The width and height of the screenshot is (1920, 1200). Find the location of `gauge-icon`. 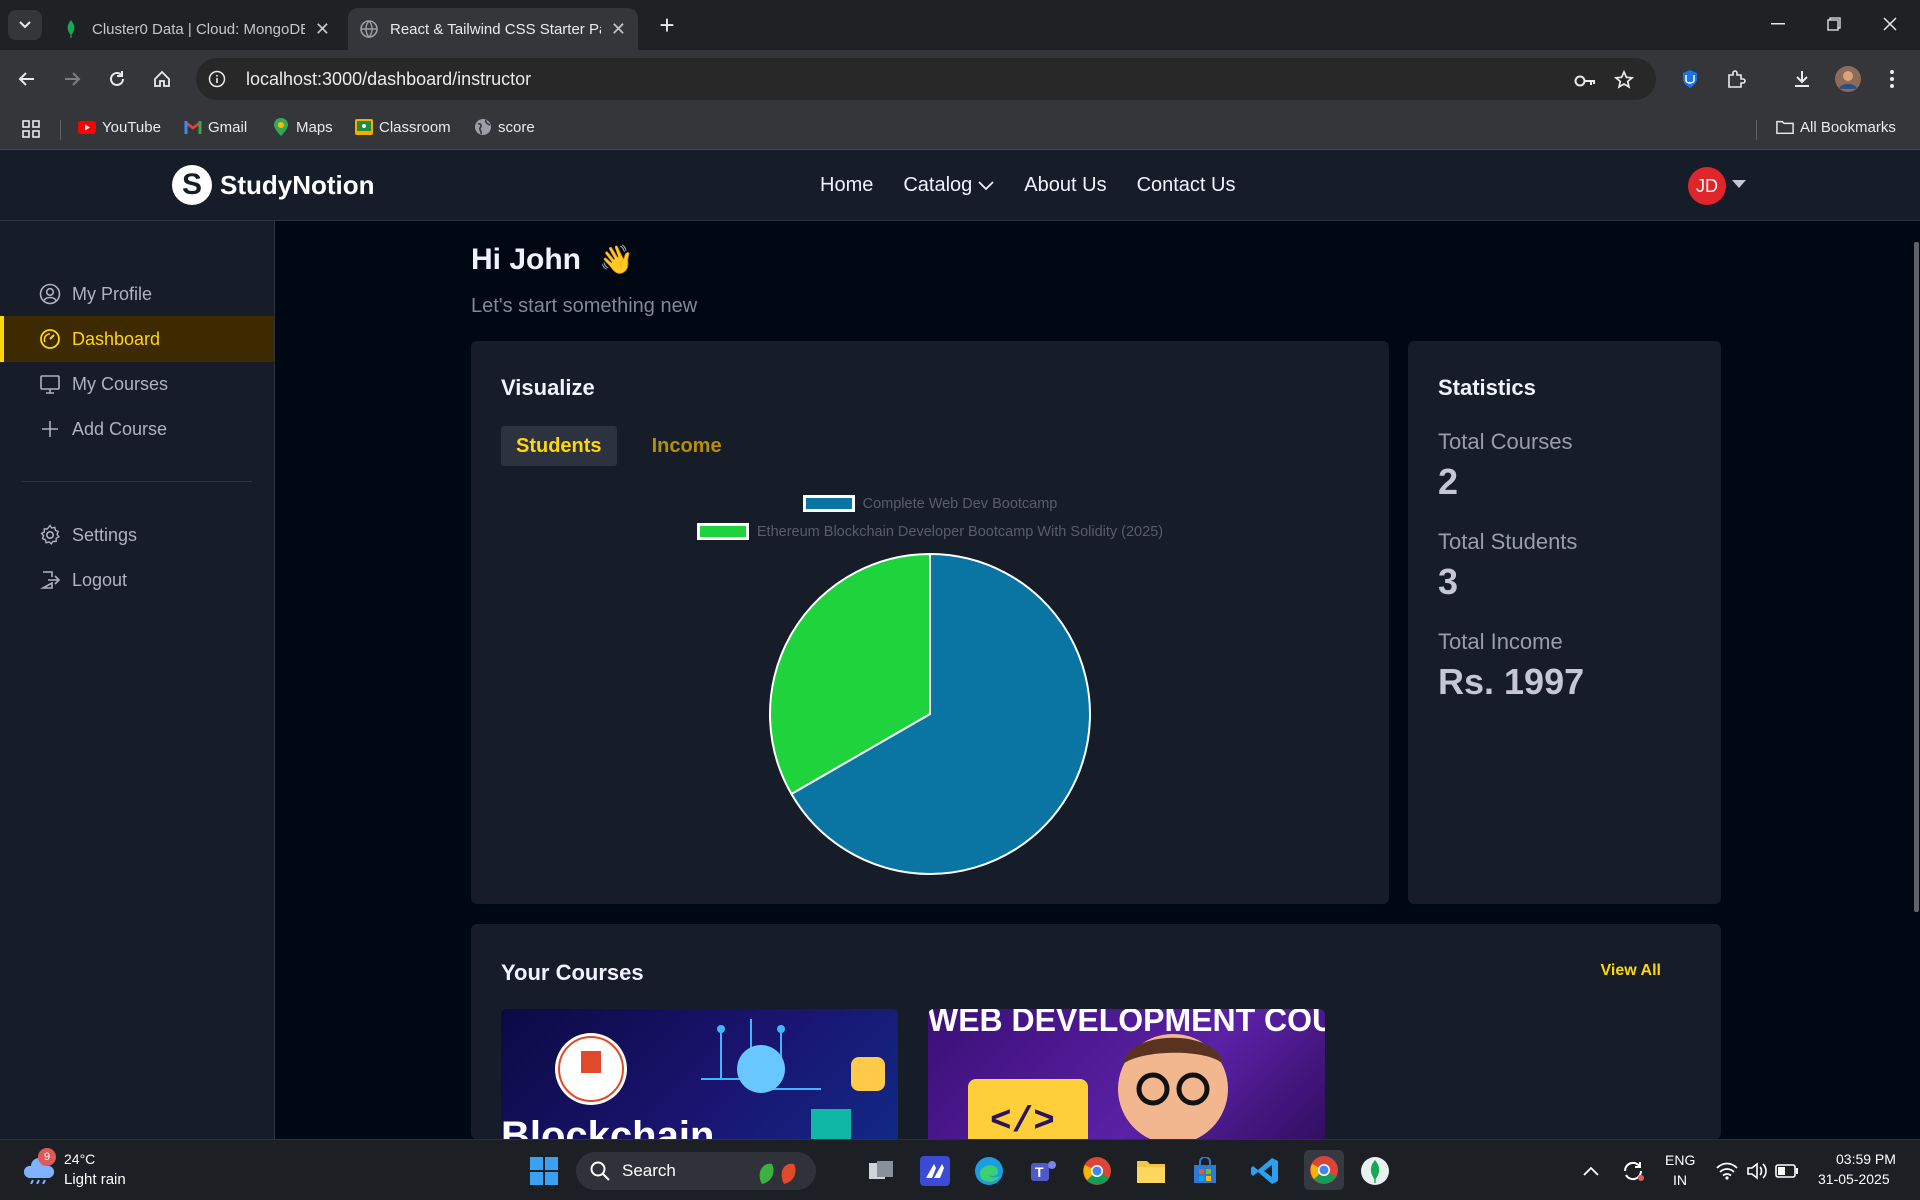

gauge-icon is located at coordinates (50, 339).